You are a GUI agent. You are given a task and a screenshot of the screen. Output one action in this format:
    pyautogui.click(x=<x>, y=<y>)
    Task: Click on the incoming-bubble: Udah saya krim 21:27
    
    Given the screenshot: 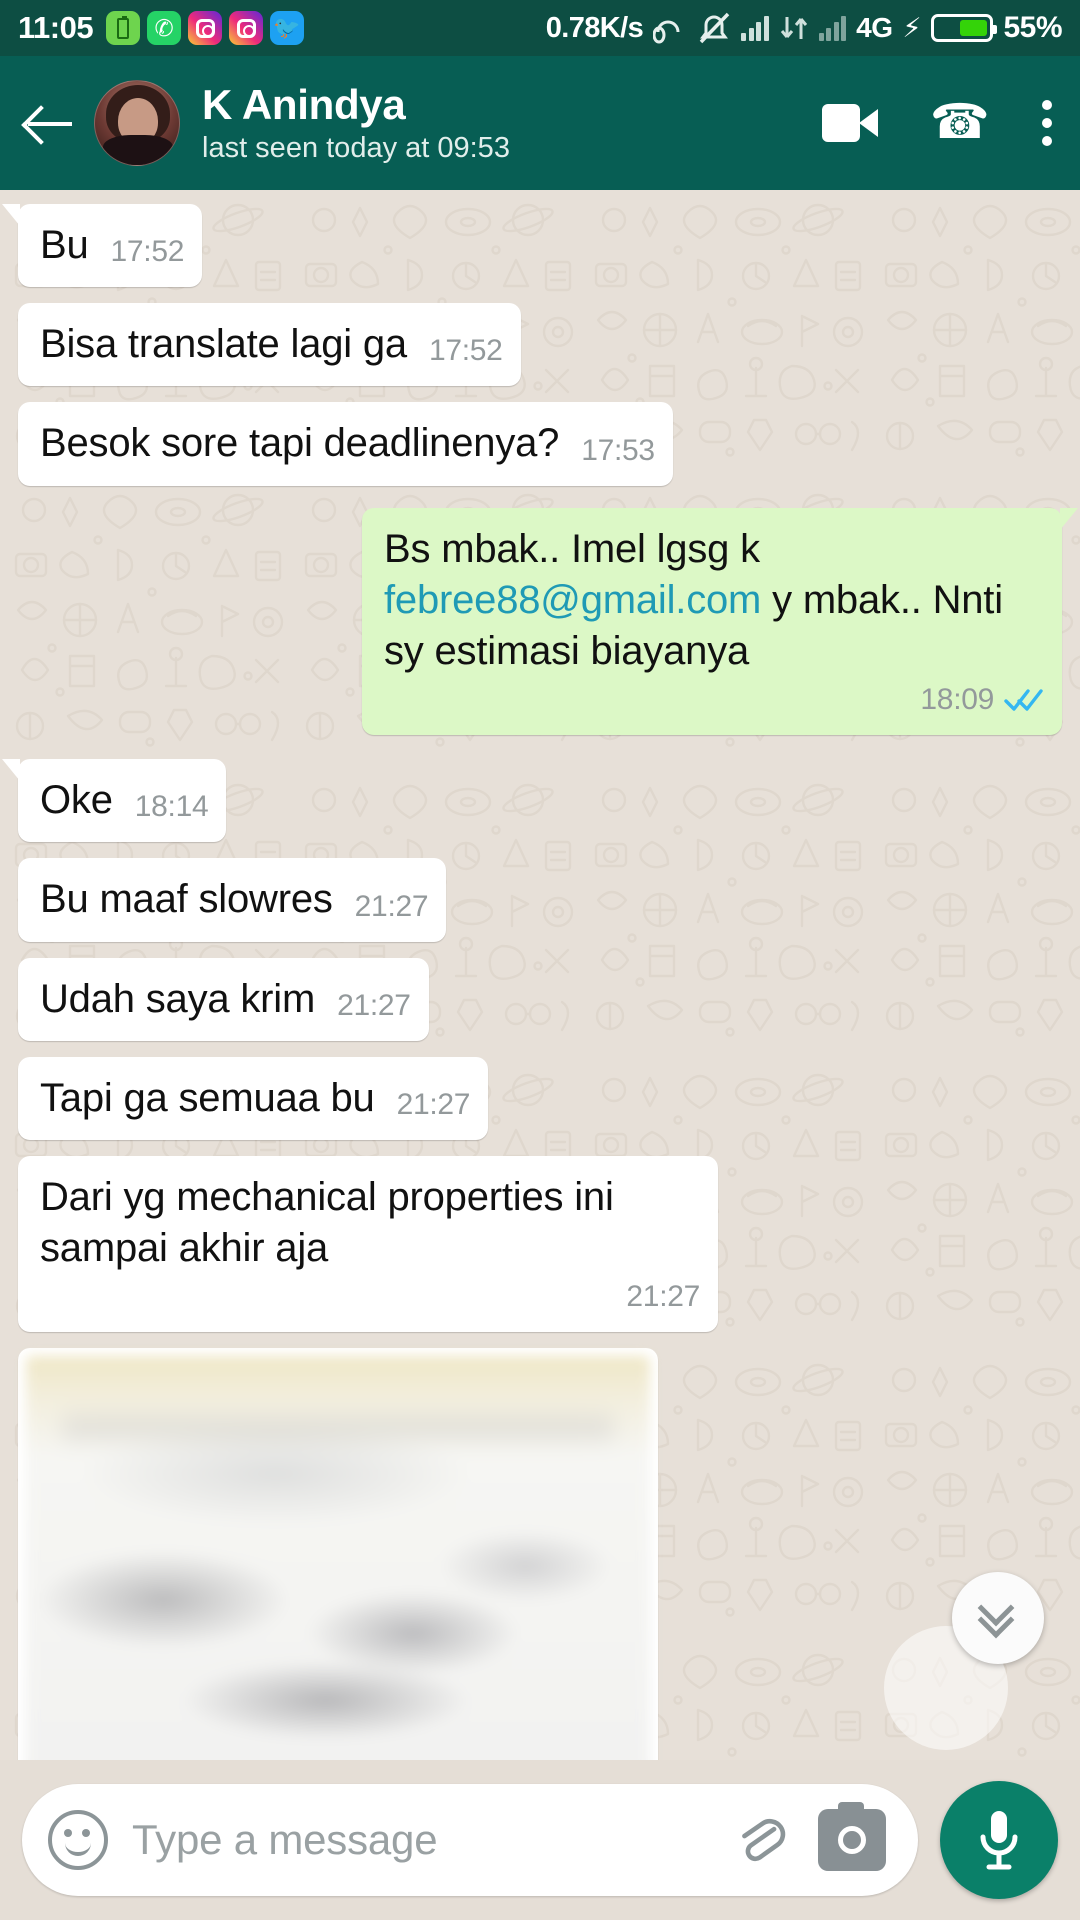 What is the action you would take?
    pyautogui.click(x=223, y=999)
    